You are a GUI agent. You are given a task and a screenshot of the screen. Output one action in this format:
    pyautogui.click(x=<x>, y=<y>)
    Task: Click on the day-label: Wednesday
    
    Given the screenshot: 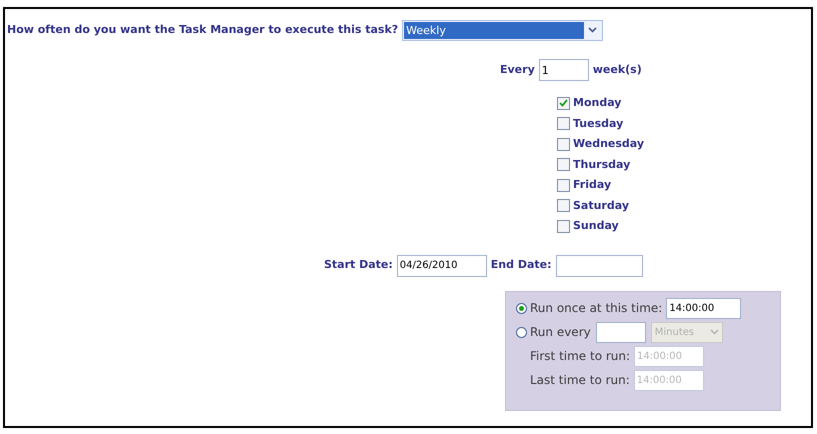 What is the action you would take?
    pyautogui.click(x=608, y=144)
    